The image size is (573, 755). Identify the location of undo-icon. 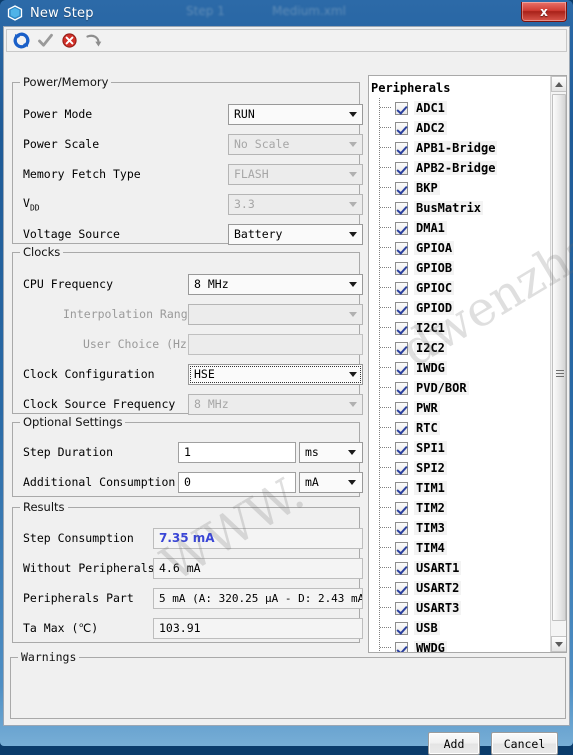
(93, 41).